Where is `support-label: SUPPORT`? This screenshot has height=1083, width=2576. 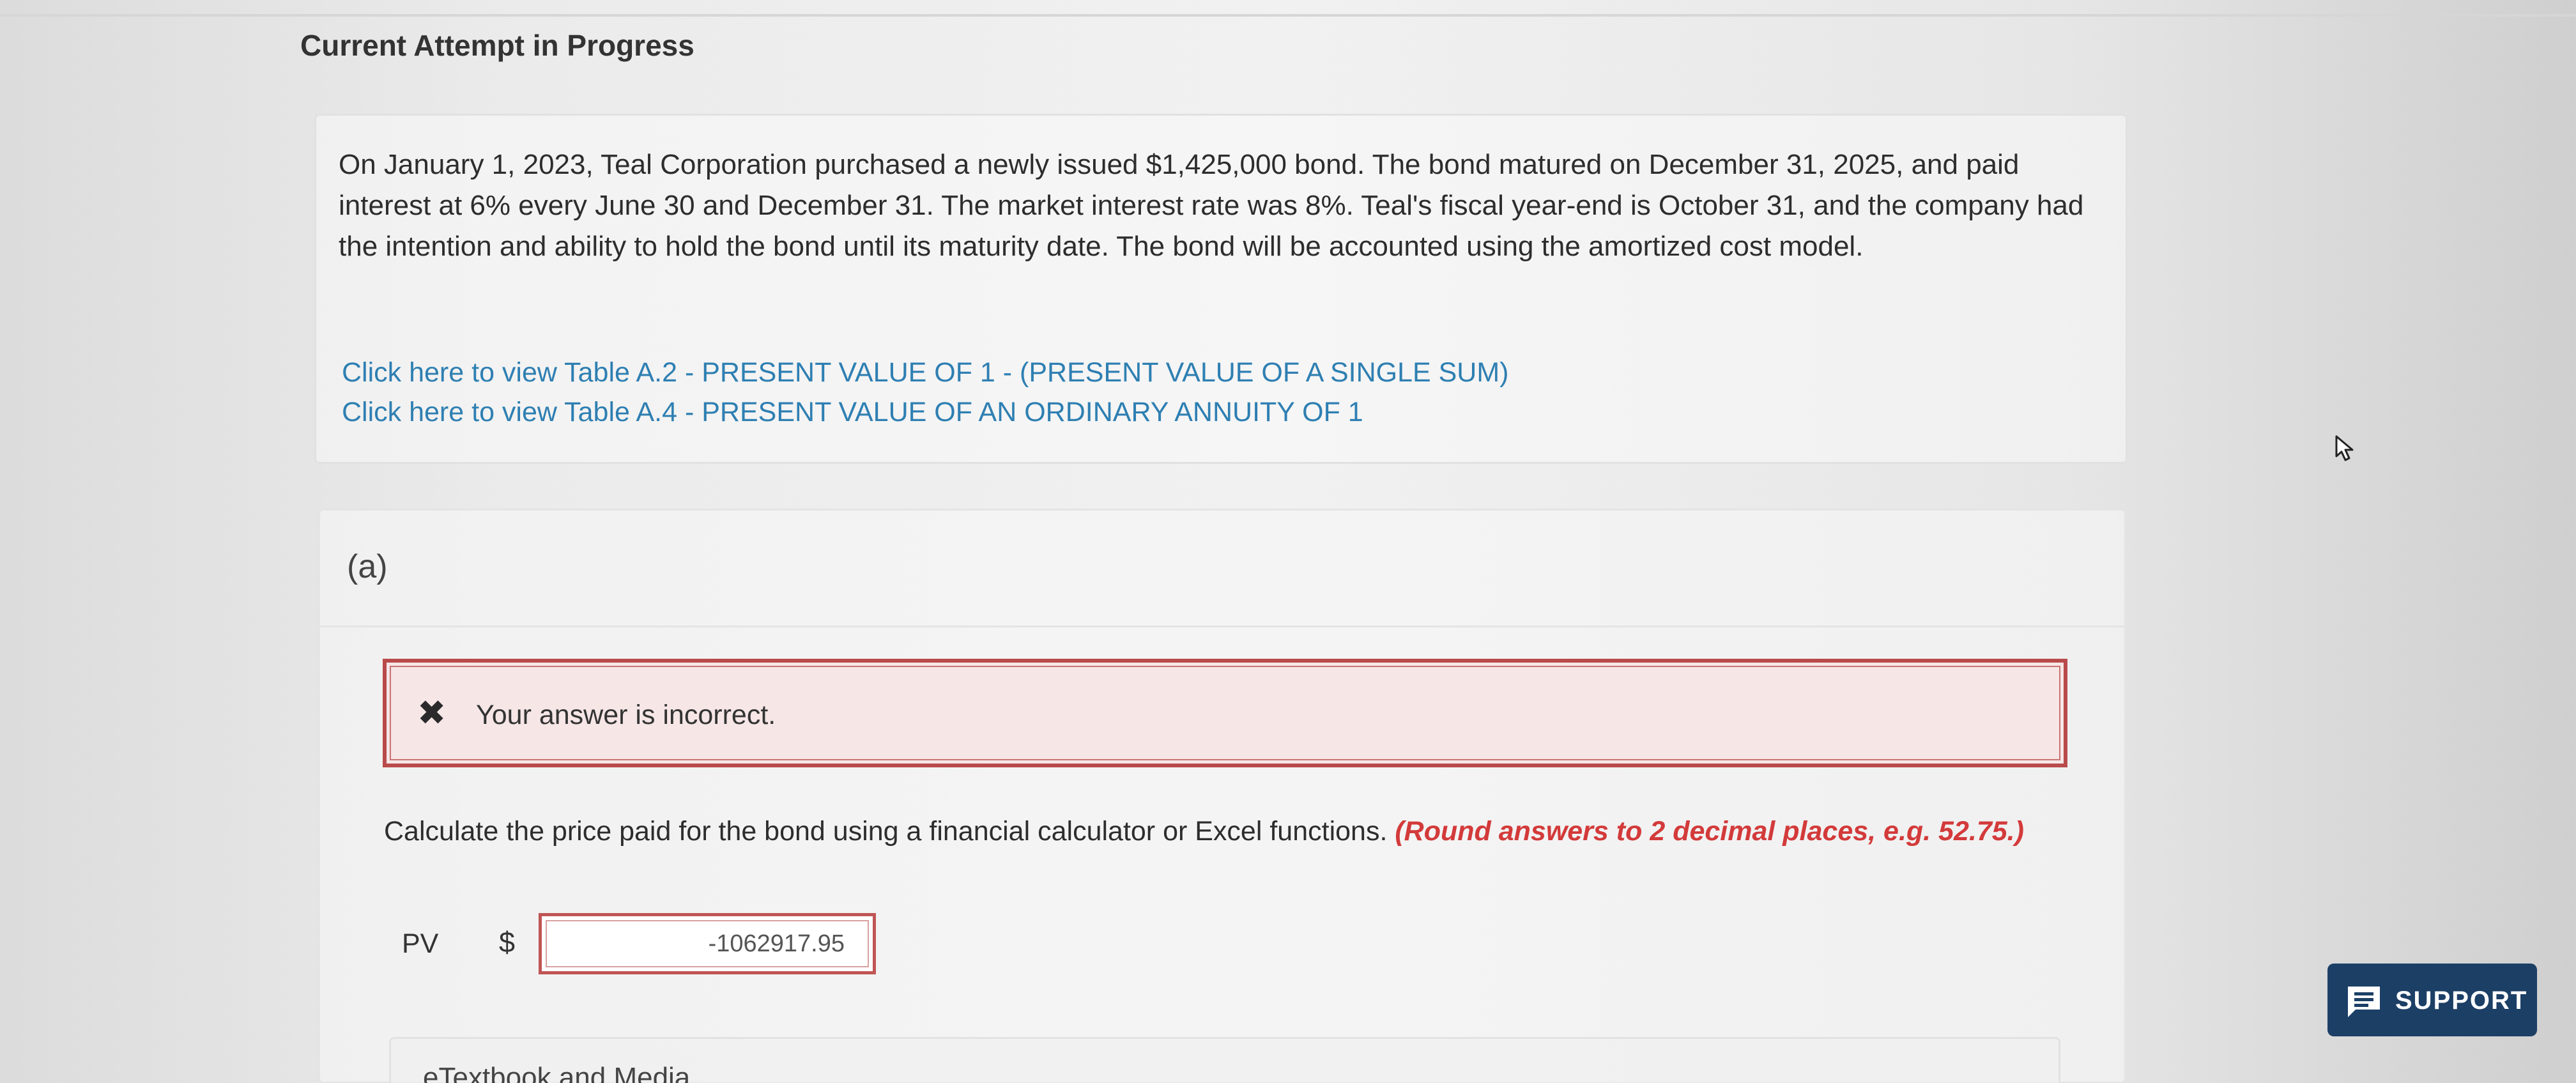 support-label: SUPPORT is located at coordinates (2461, 1001).